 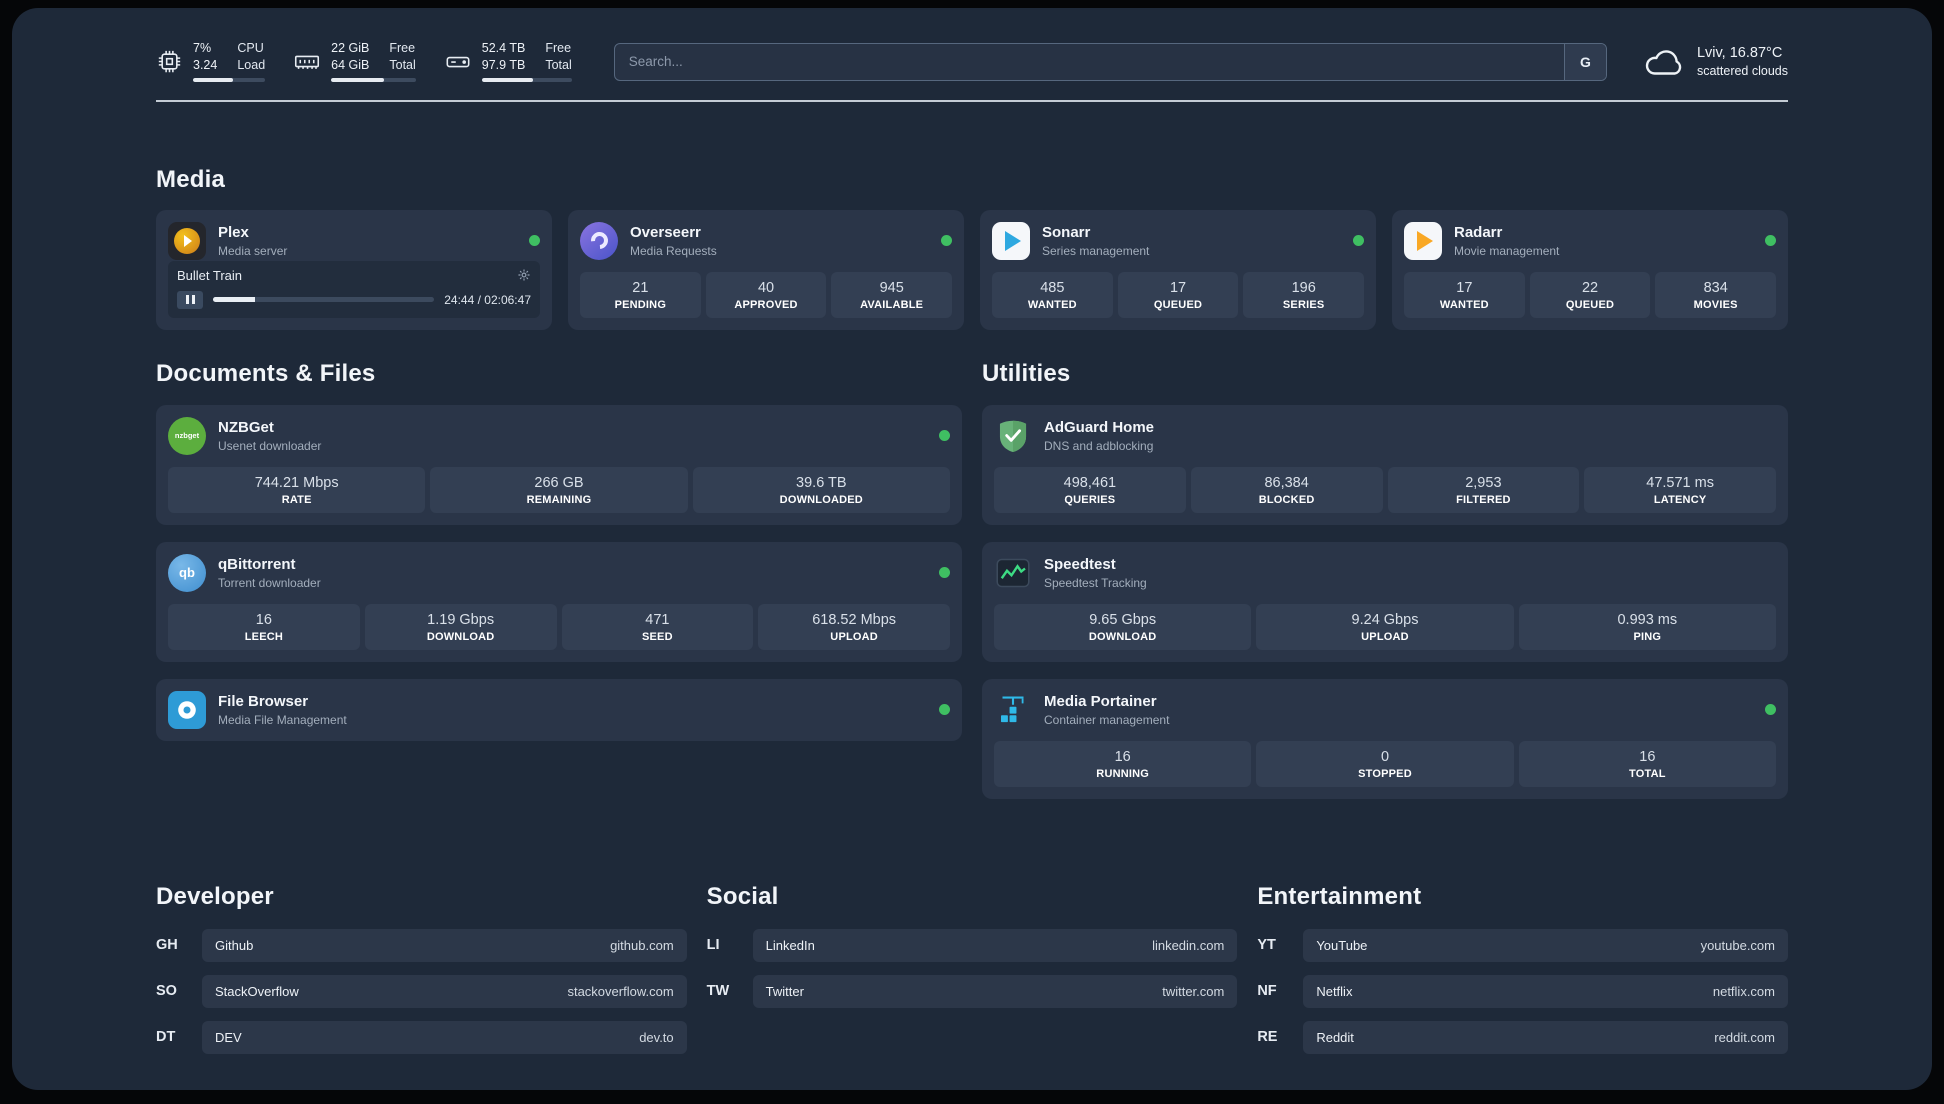 I want to click on weather-location: Lviv, 16.87°C, so click(x=1739, y=53).